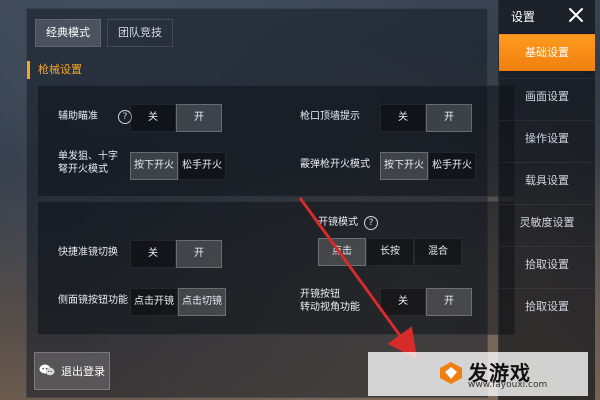  What do you see at coordinates (83, 371) in the screenshot?
I see `logout-label: 退出登录` at bounding box center [83, 371].